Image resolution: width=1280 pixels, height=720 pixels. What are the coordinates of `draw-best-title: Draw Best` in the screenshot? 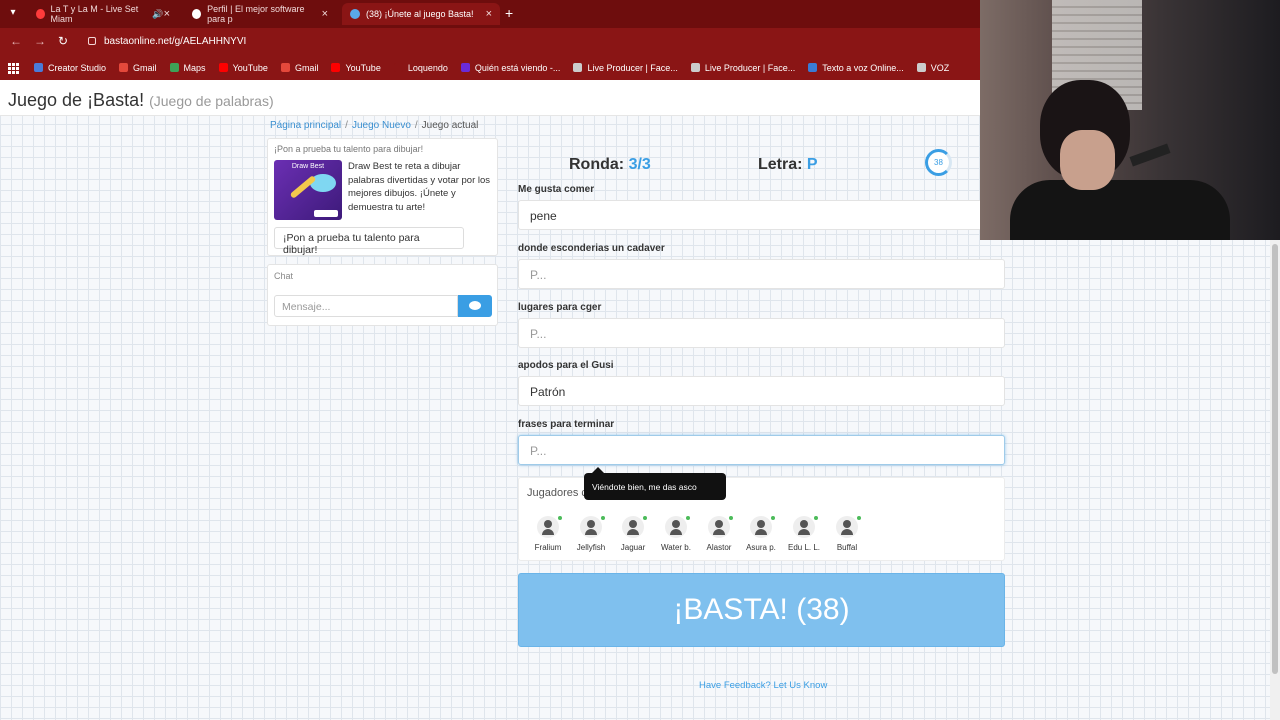 It's located at (308, 166).